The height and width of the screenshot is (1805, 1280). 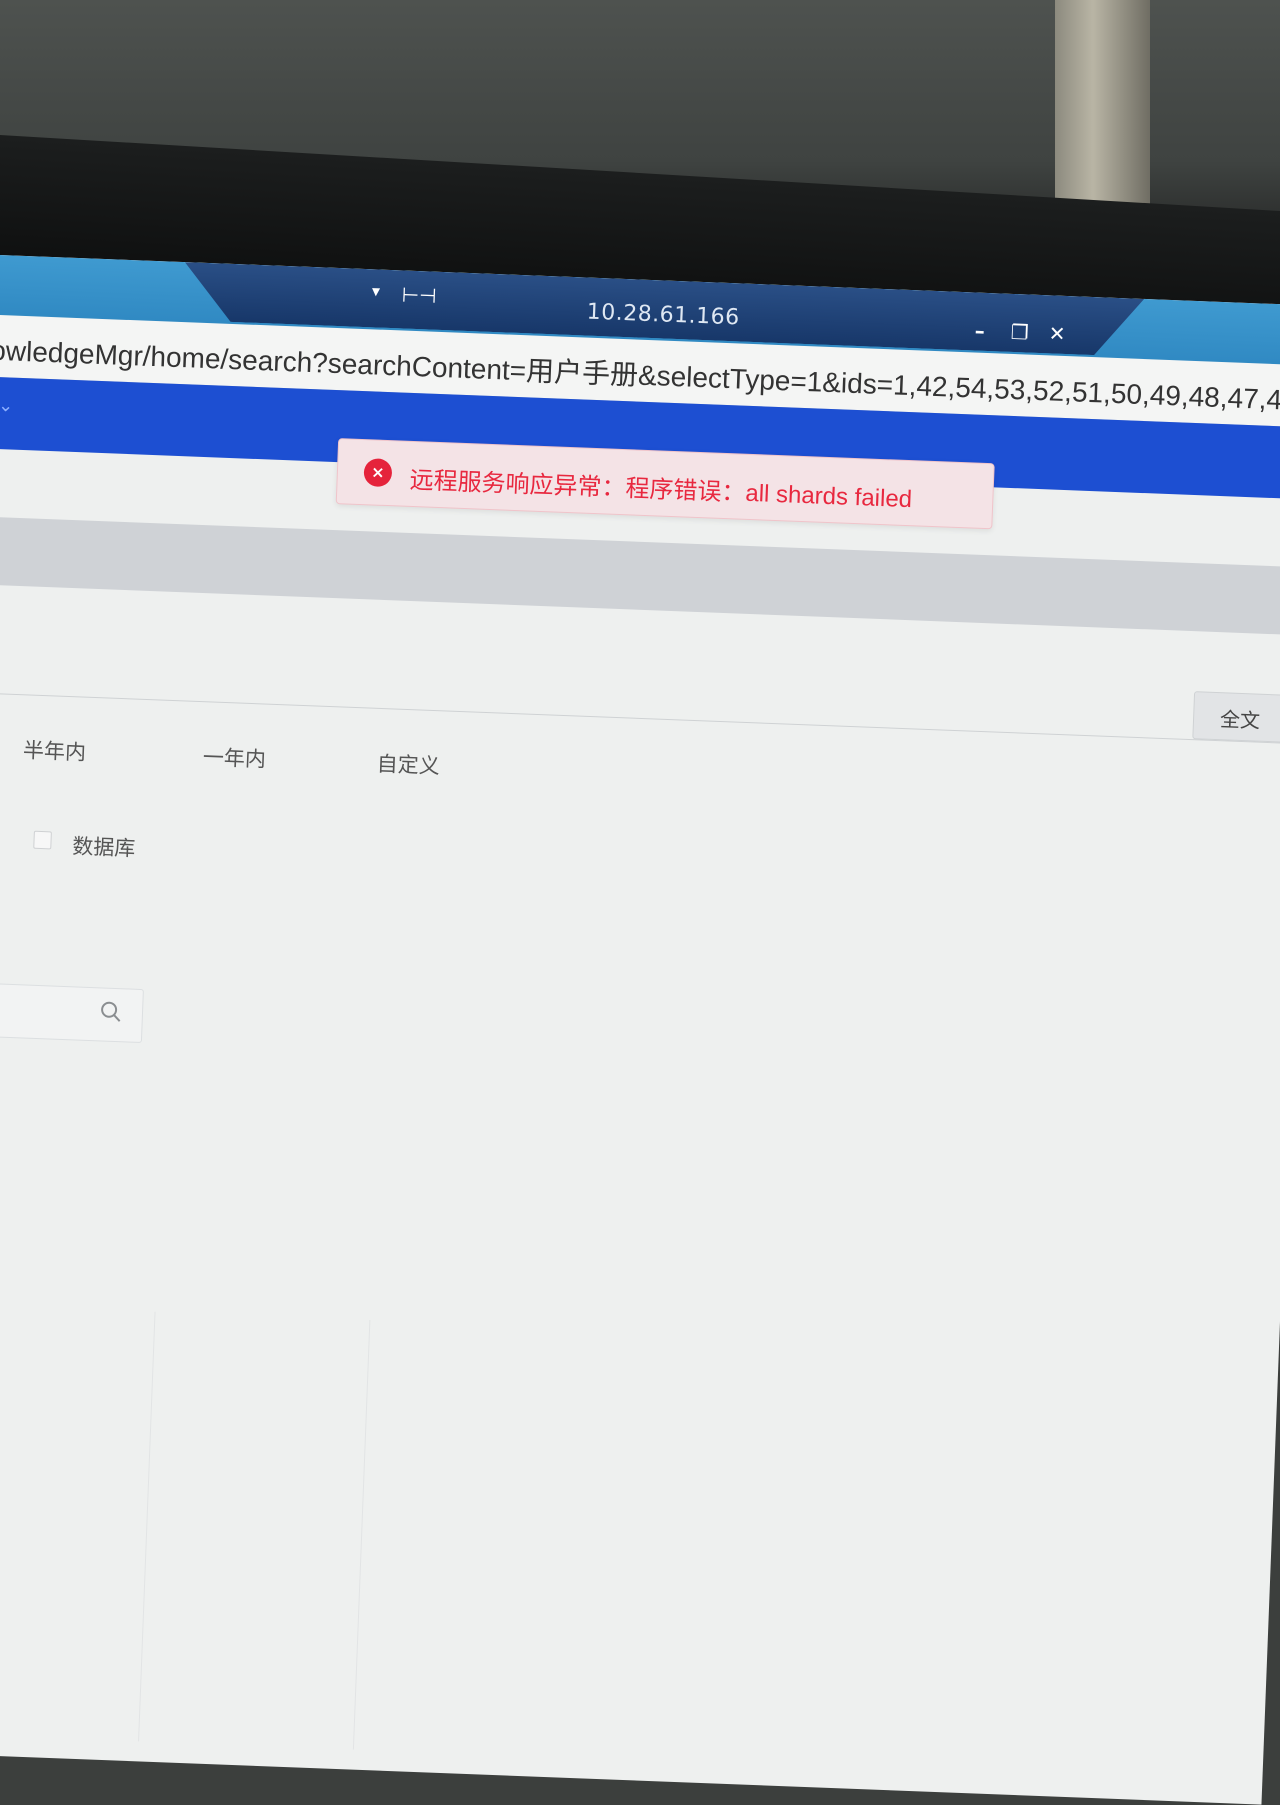 I want to click on search-input, so click(x=72, y=1013).